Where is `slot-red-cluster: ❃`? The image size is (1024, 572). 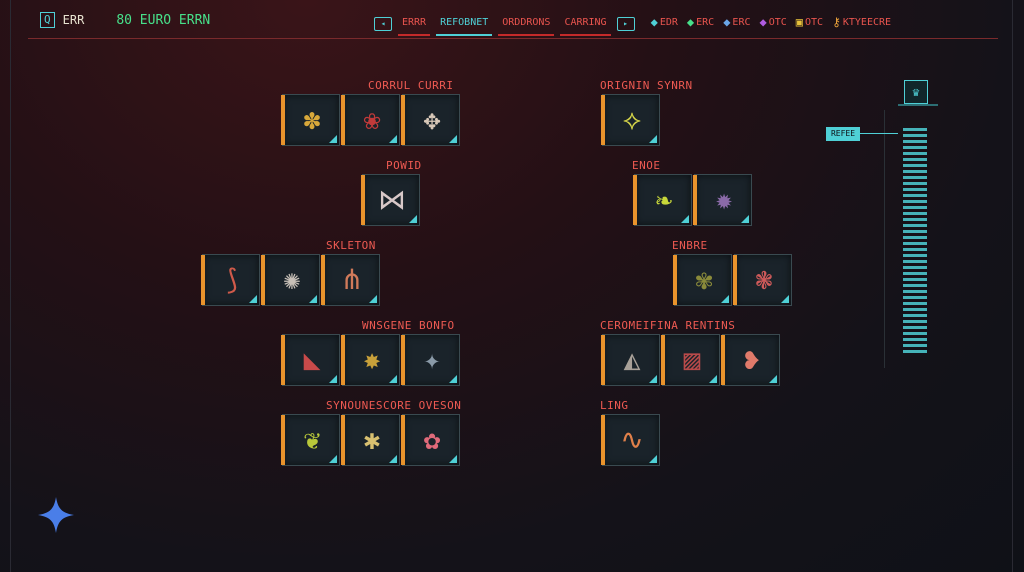
slot-red-cluster: ❃ is located at coordinates (762, 280).